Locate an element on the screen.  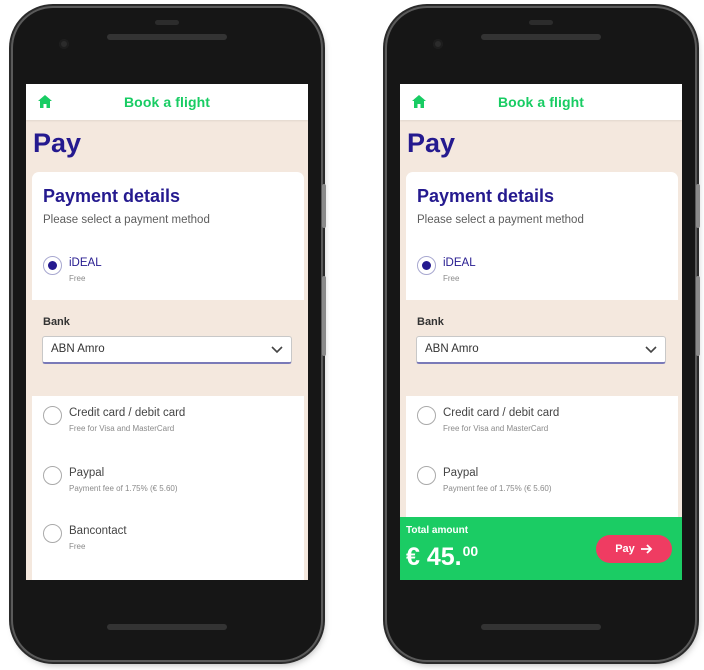
total-amount-bar: Total amount € 45.00 Pay is located at coordinates (541, 548).